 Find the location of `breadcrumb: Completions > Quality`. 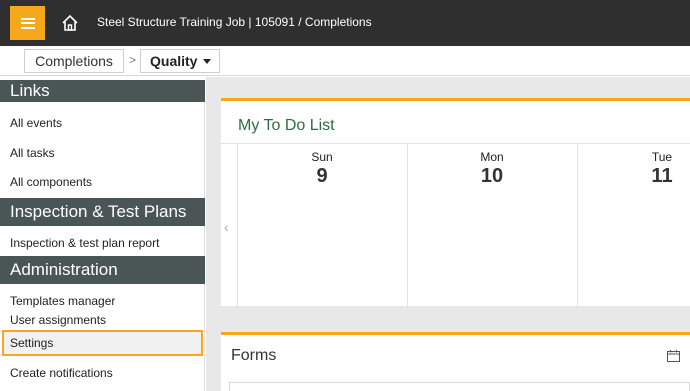

breadcrumb: Completions > Quality is located at coordinates (345, 61).